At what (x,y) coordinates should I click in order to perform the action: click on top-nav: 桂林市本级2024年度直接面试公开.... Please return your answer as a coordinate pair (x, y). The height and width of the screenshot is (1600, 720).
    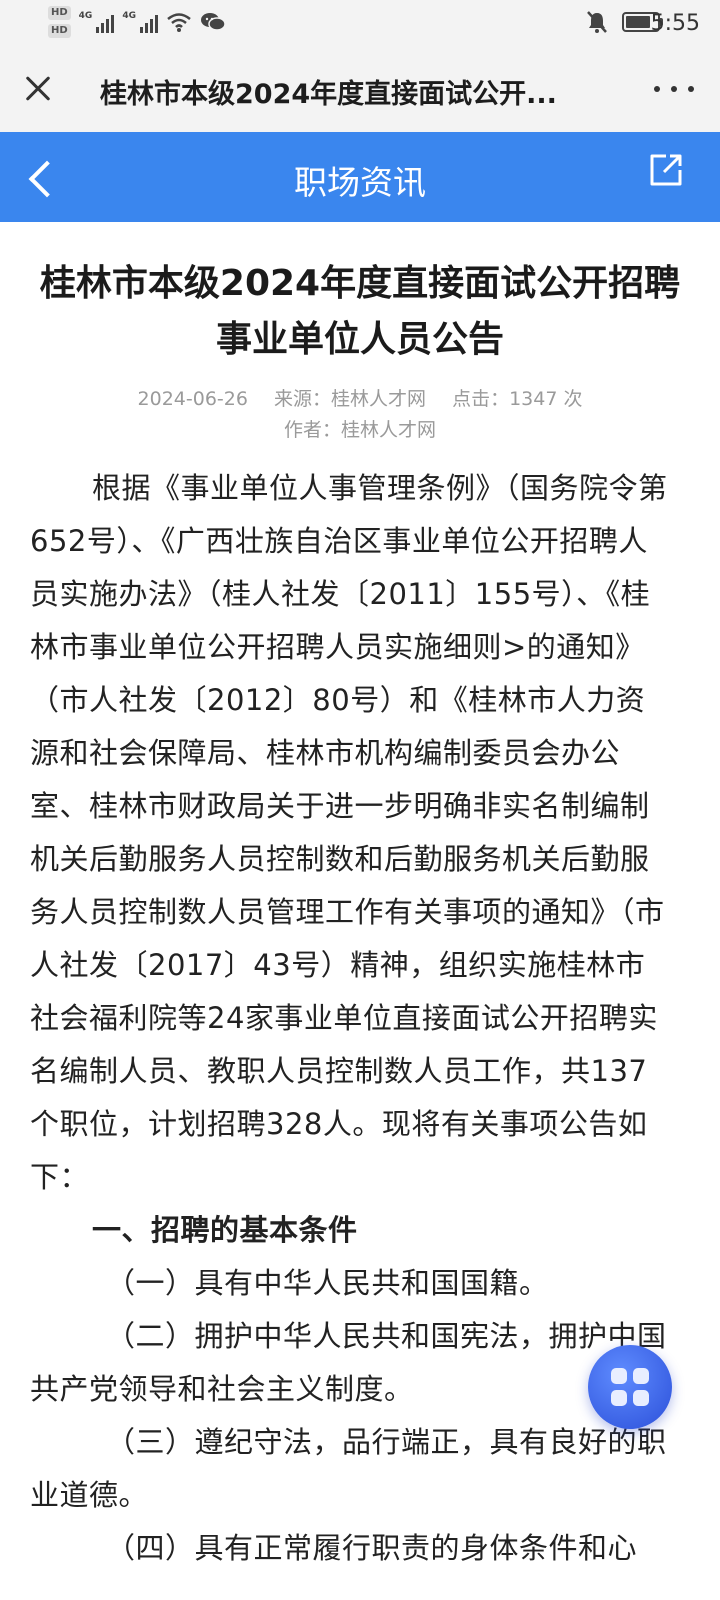
    Looking at the image, I should click on (360, 90).